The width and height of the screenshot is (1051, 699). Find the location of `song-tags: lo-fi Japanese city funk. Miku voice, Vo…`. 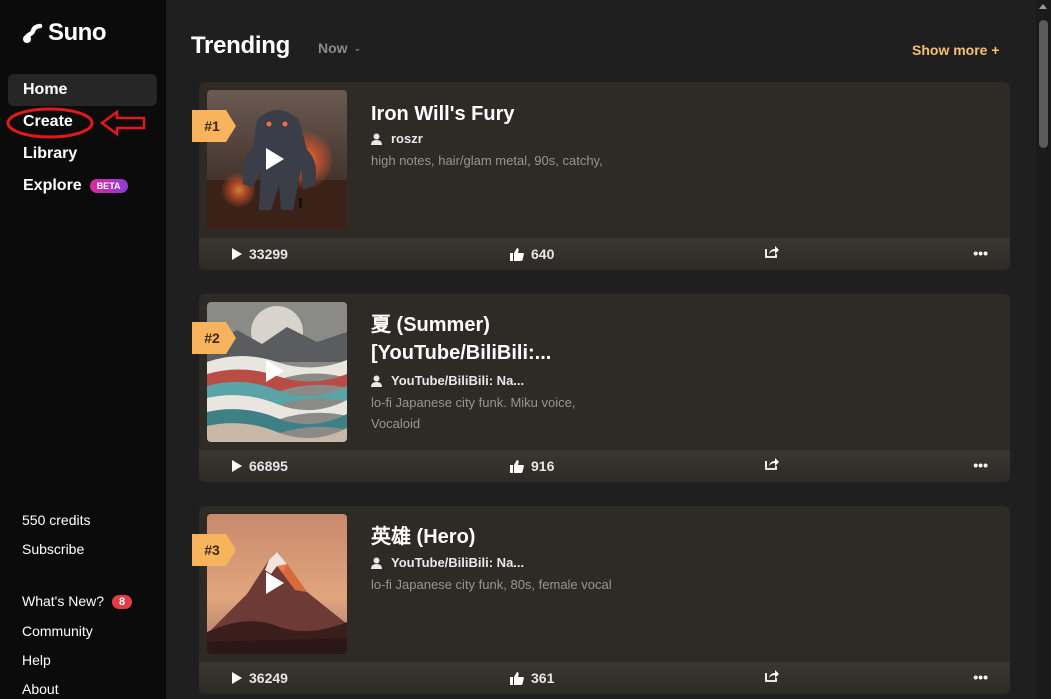

song-tags: lo-fi Japanese city funk. Miku voice, Vo… is located at coordinates (473, 413).